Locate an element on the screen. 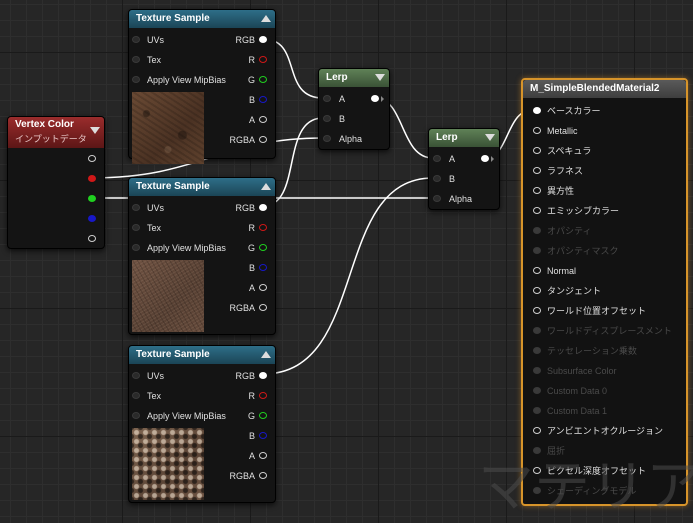 This screenshot has width=693, height=523. wire-tex3-rgb-to-lerp2-b is located at coordinates (348, 276).